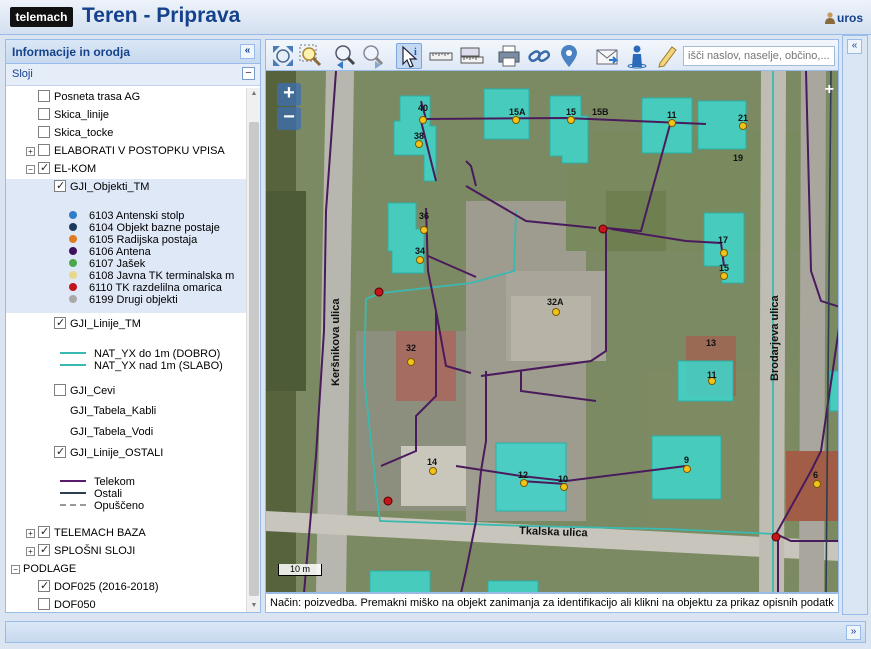  I want to click on layer-gji-linije-ostali: GJI_Linije_OSTALI, so click(108, 452).